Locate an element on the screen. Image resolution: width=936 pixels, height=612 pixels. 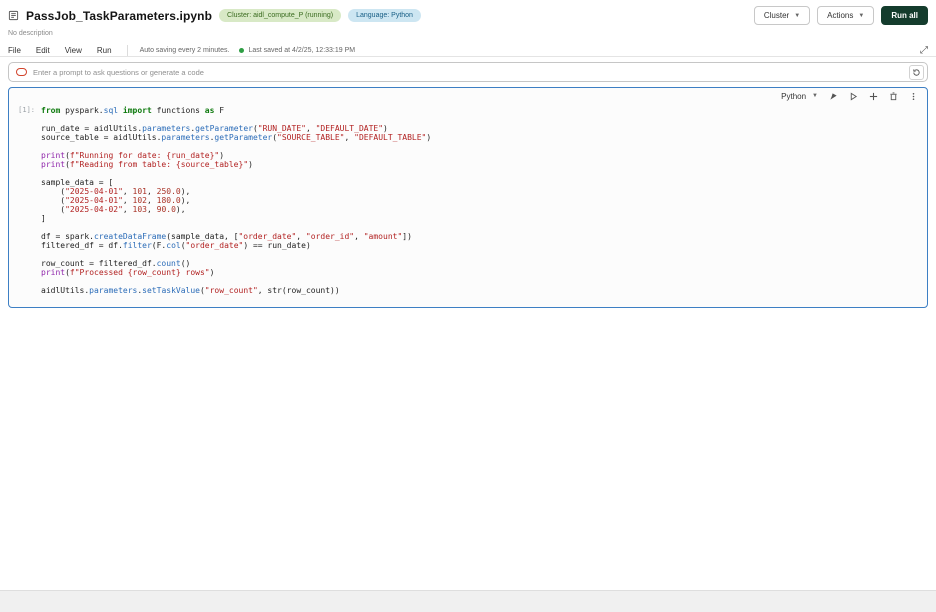
language-badge: Language: Python is located at coordinates (384, 15).